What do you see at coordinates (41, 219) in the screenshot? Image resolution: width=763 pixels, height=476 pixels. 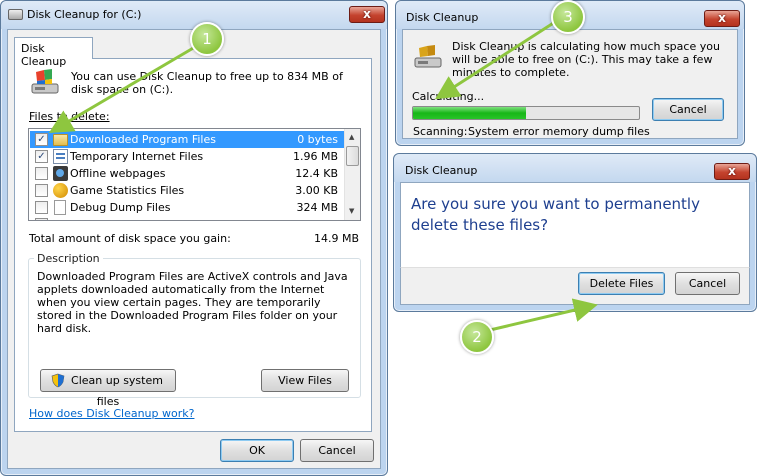 I see `checkbox-partial` at bounding box center [41, 219].